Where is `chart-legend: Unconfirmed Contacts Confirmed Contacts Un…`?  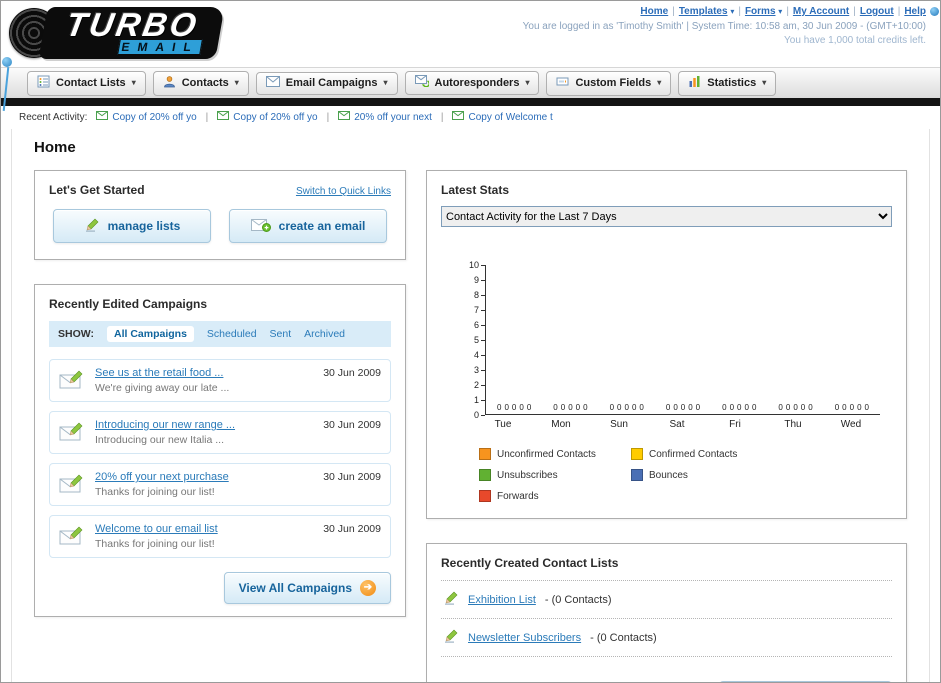 chart-legend: Unconfirmed Contacts Confirmed Contacts Un… is located at coordinates (685, 475).